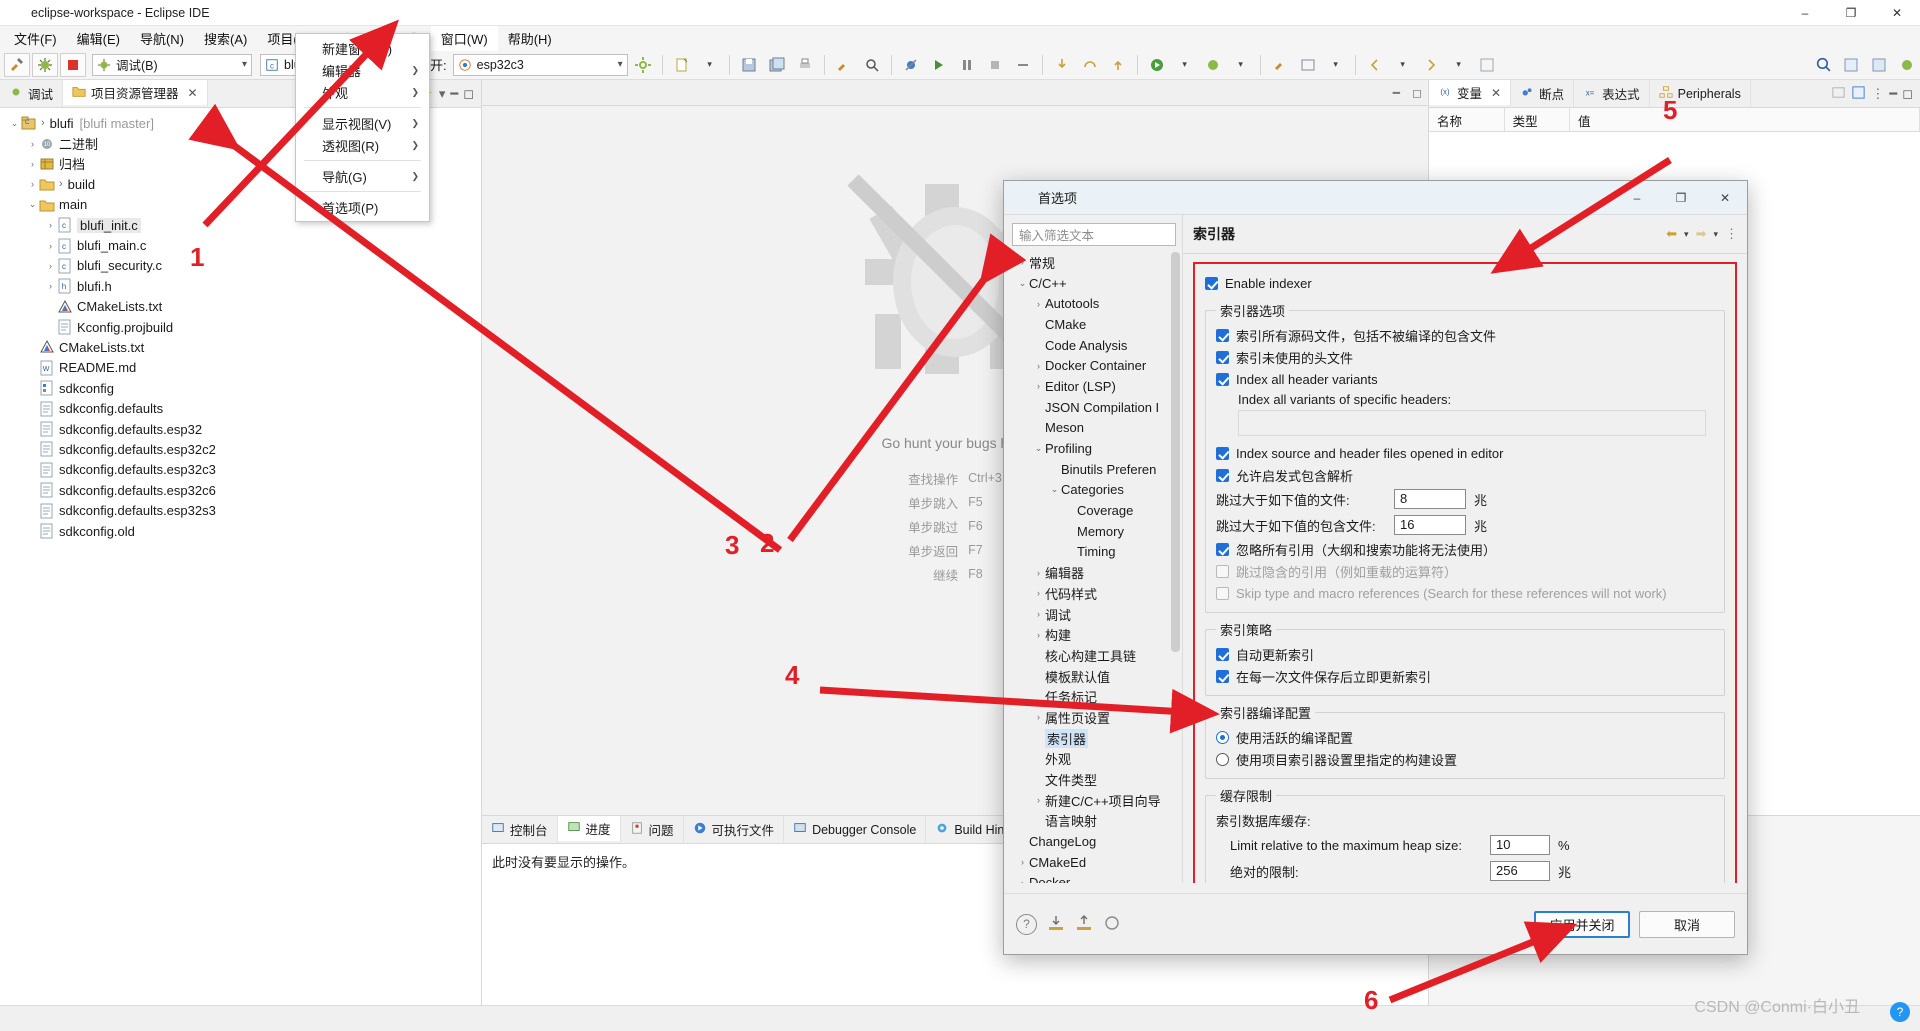 The height and width of the screenshot is (1031, 1920). I want to click on terminate-icon, so click(995, 65).